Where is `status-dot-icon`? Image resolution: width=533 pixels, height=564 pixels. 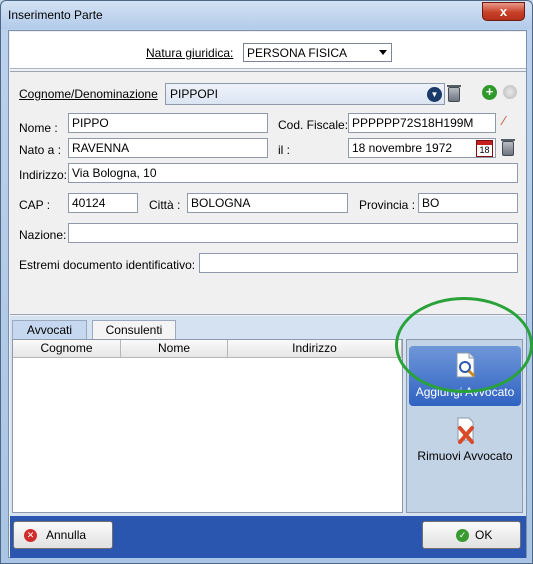
status-dot-icon is located at coordinates (510, 92).